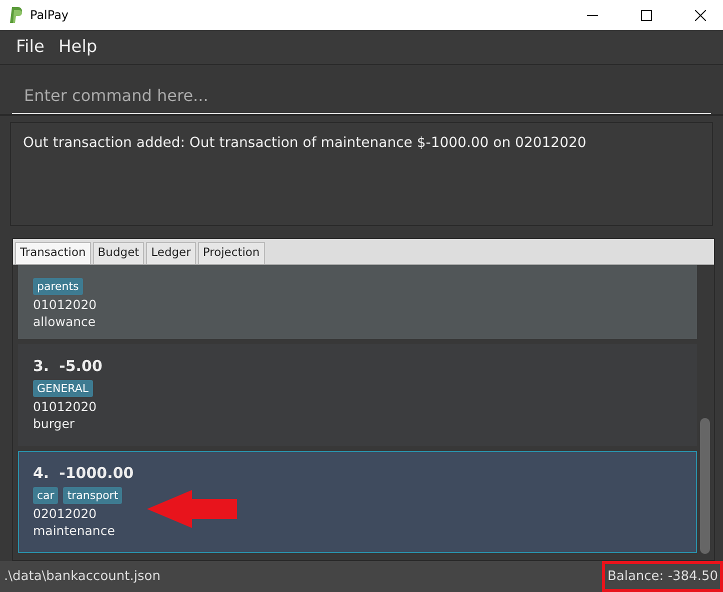 This screenshot has width=723, height=592. What do you see at coordinates (592, 15) in the screenshot?
I see `minimize-icon` at bounding box center [592, 15].